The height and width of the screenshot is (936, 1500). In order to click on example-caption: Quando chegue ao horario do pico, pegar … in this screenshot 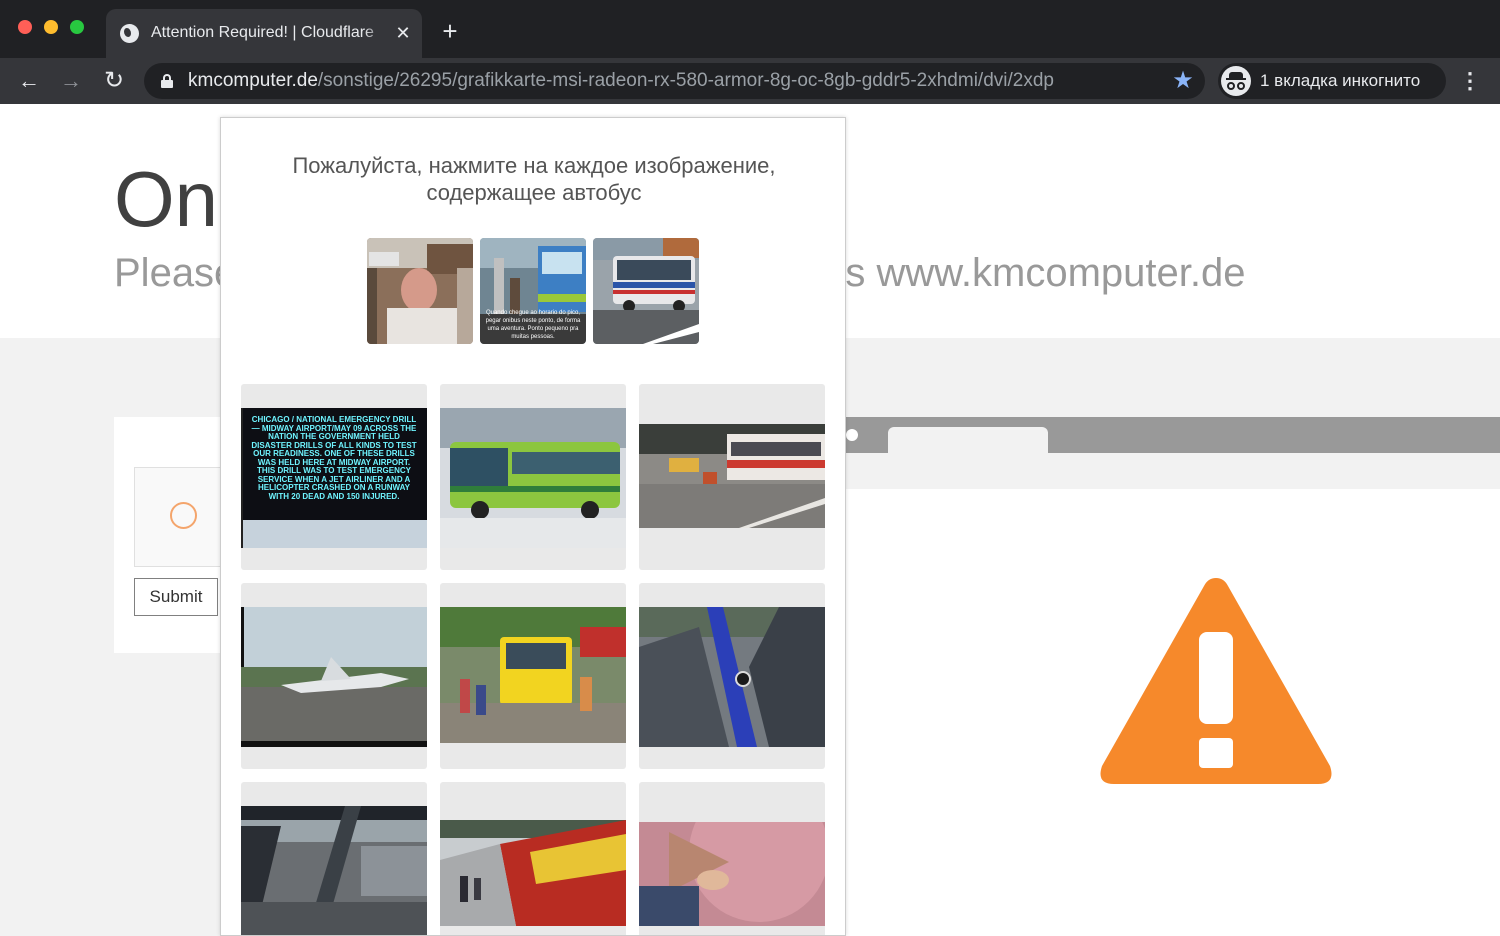, I will do `click(533, 325)`.